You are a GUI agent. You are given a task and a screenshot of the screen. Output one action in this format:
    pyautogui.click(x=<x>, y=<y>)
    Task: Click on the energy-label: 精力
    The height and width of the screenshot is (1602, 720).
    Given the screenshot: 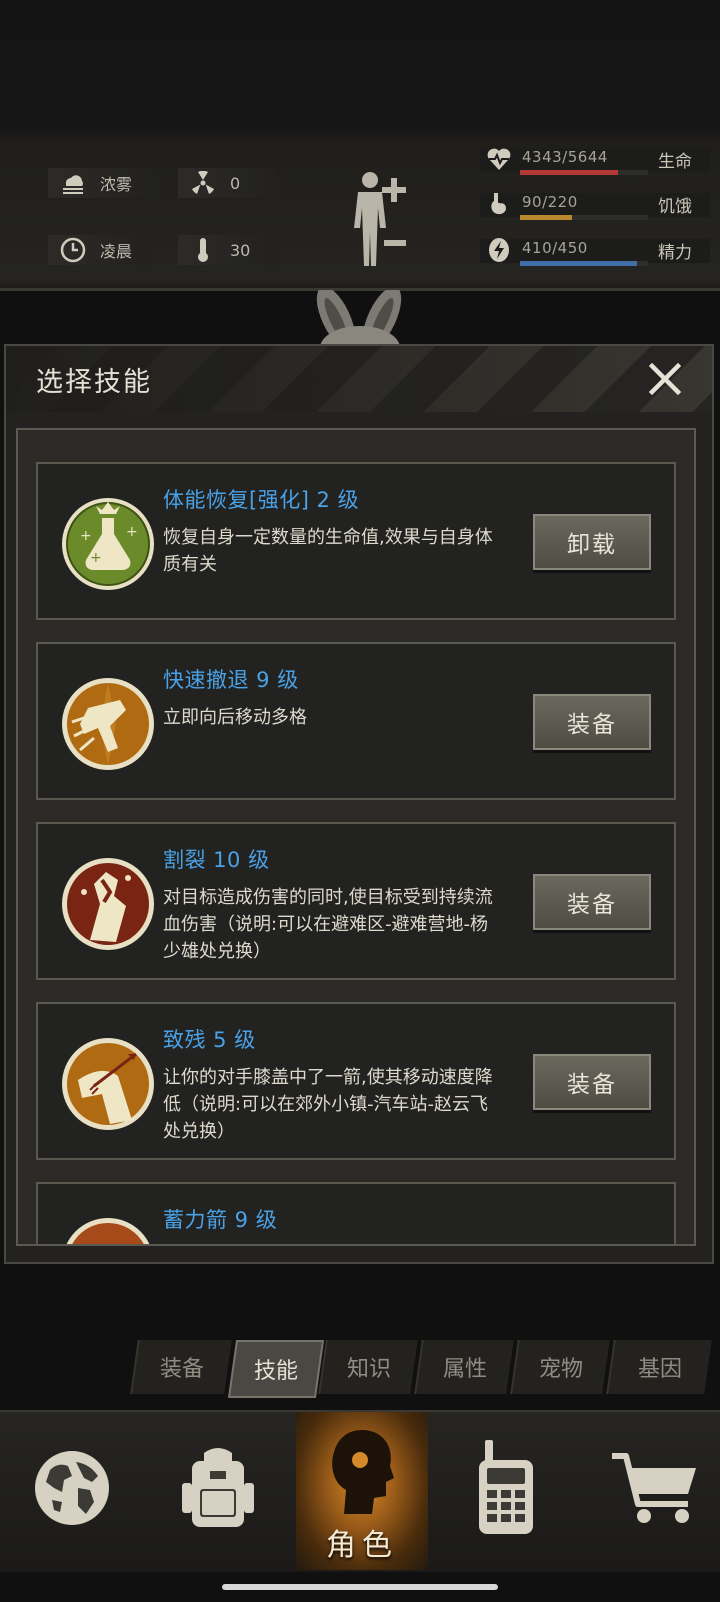 What is the action you would take?
    pyautogui.click(x=675, y=253)
    